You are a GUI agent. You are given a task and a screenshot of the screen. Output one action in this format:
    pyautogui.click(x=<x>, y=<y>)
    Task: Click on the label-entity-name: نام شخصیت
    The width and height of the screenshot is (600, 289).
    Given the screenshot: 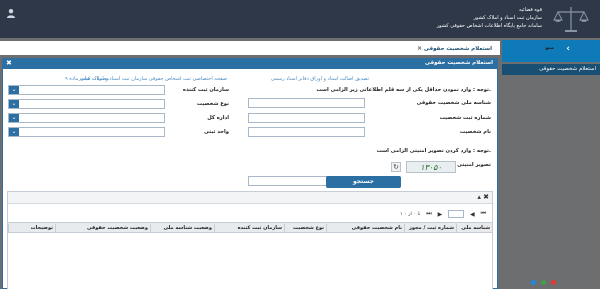 What is the action you would take?
    pyautogui.click(x=475, y=132)
    